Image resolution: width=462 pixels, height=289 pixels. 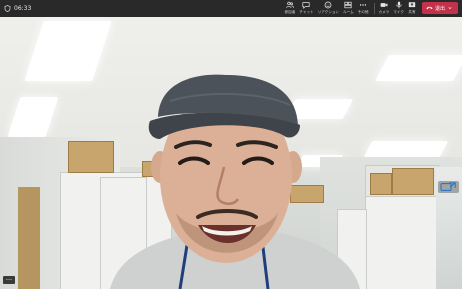 I want to click on more-icon, so click(x=363, y=5).